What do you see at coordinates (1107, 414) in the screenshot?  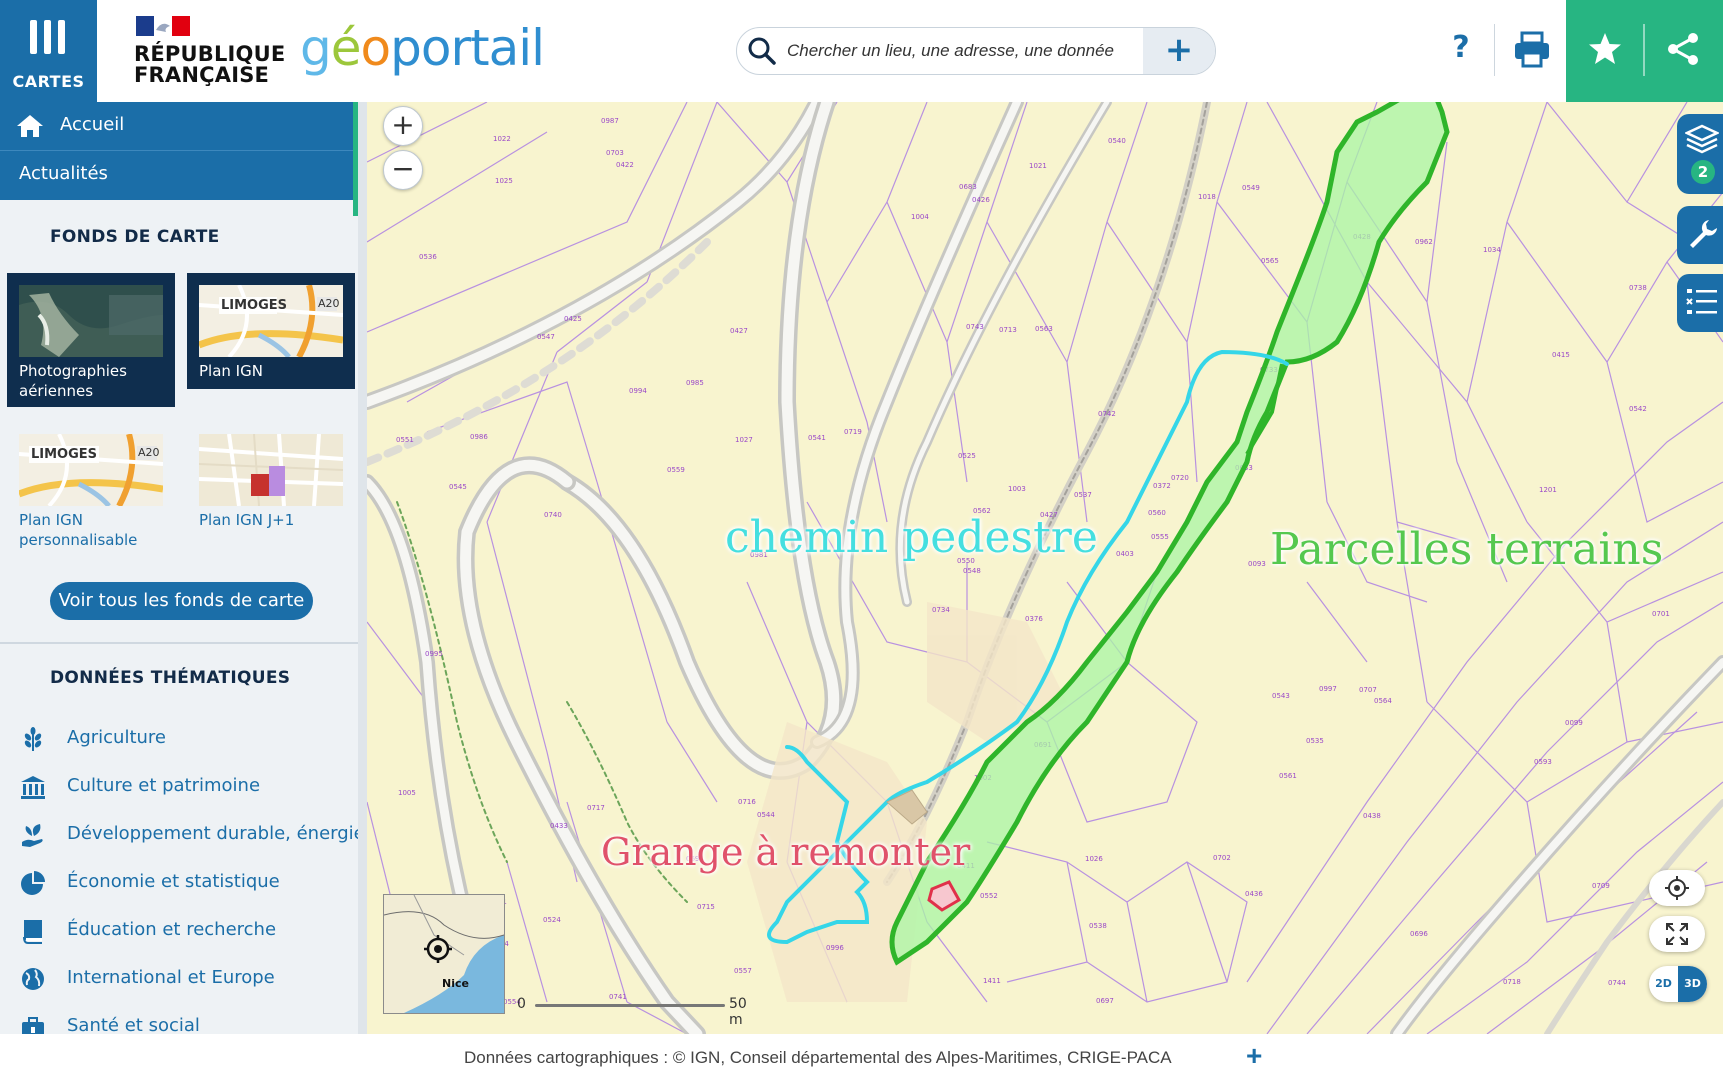 I see `parcel-number-label: 0742` at bounding box center [1107, 414].